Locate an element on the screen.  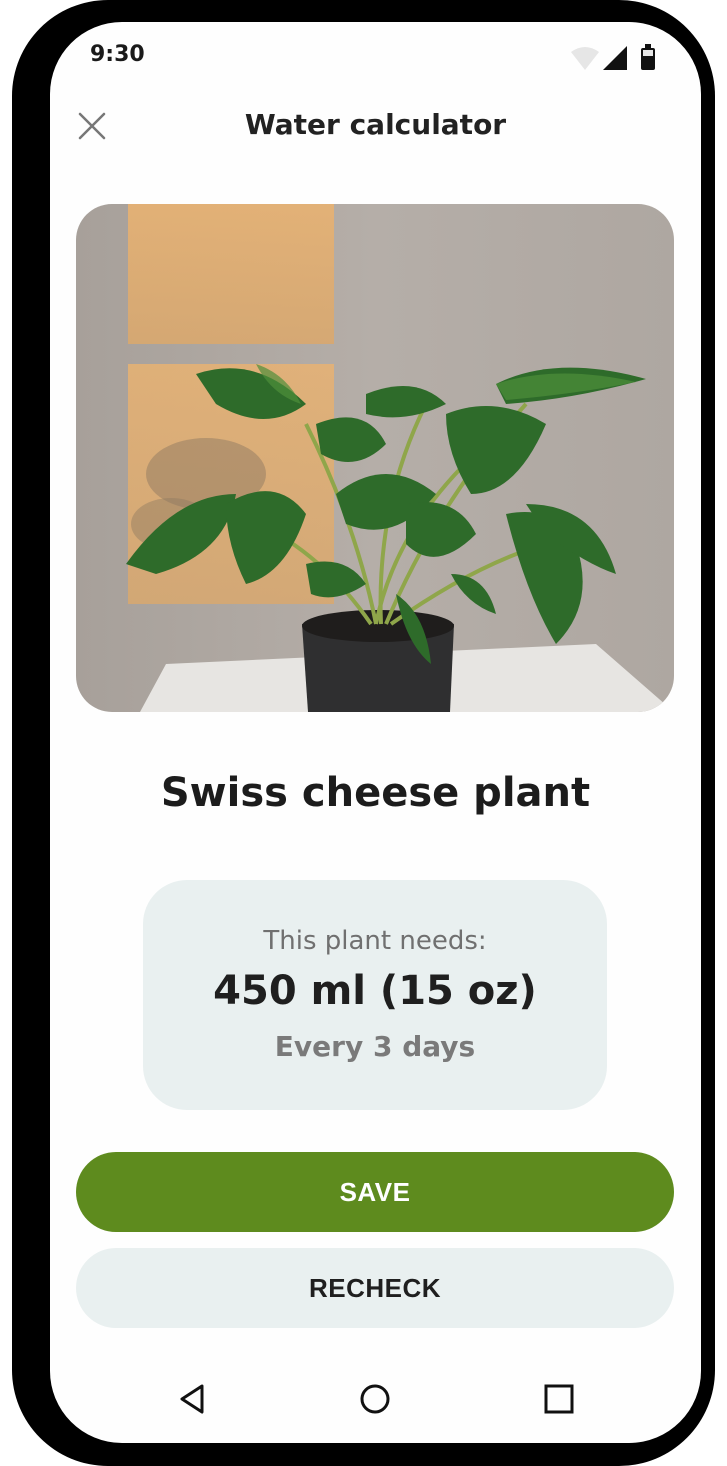
battery-icon is located at coordinates (648, 57).